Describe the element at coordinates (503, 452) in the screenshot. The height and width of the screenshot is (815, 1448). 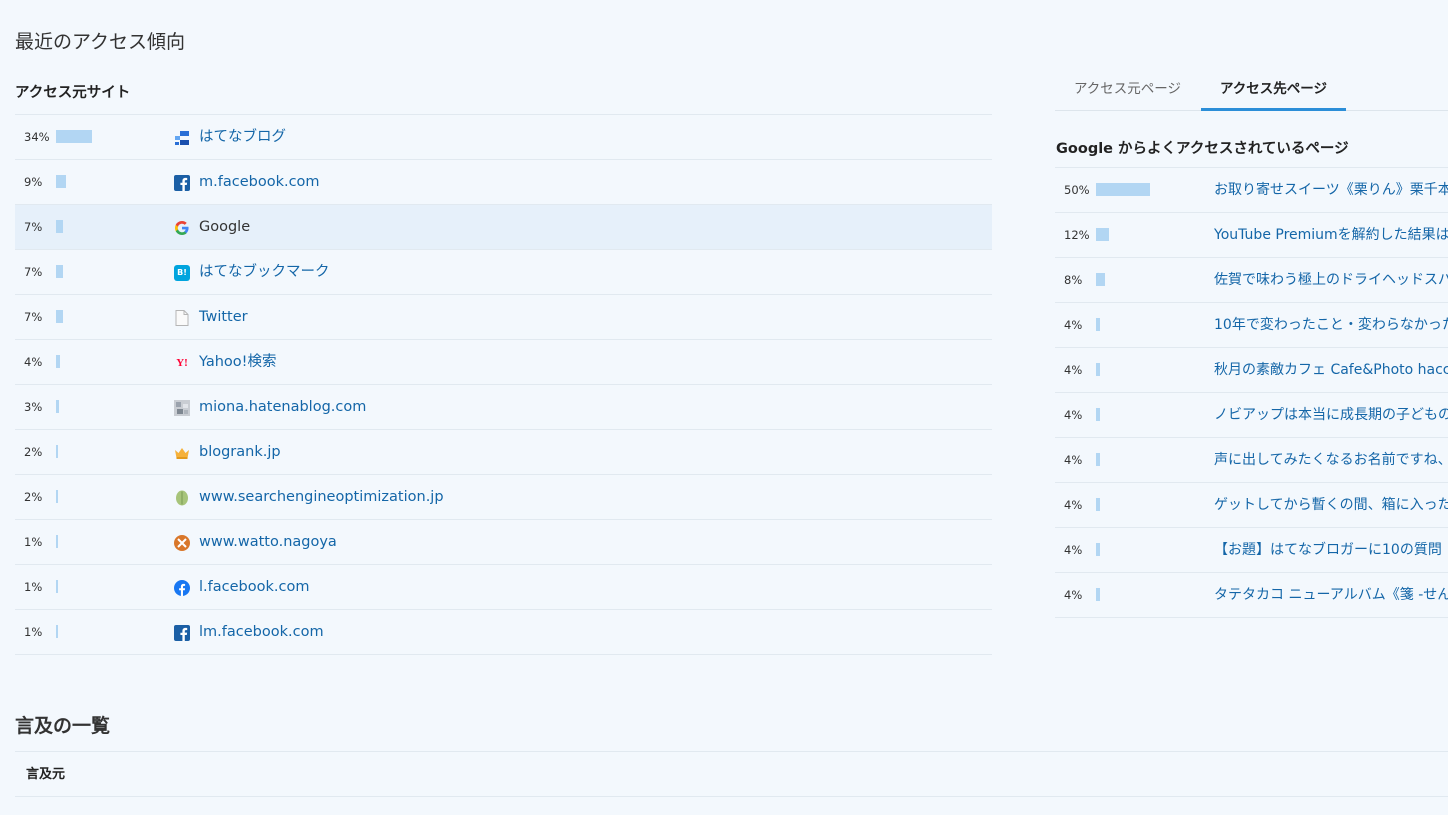
I see `source-row: 2% blogrank.jp` at that location.